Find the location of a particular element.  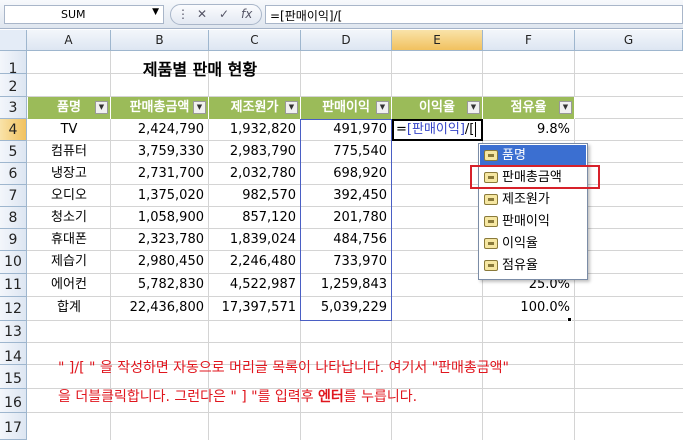

formula-input: =[판매이익]/[ is located at coordinates (474, 14).